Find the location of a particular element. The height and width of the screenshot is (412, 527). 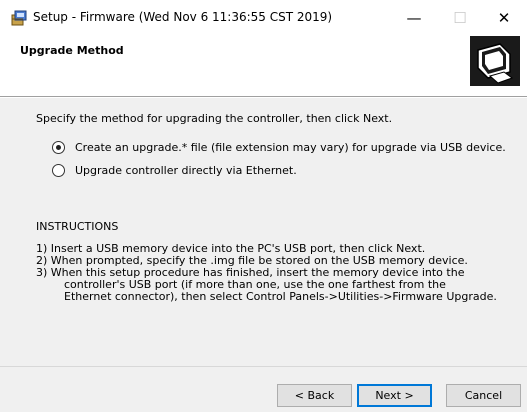

page-title: Upgrade Method is located at coordinates (72, 50).